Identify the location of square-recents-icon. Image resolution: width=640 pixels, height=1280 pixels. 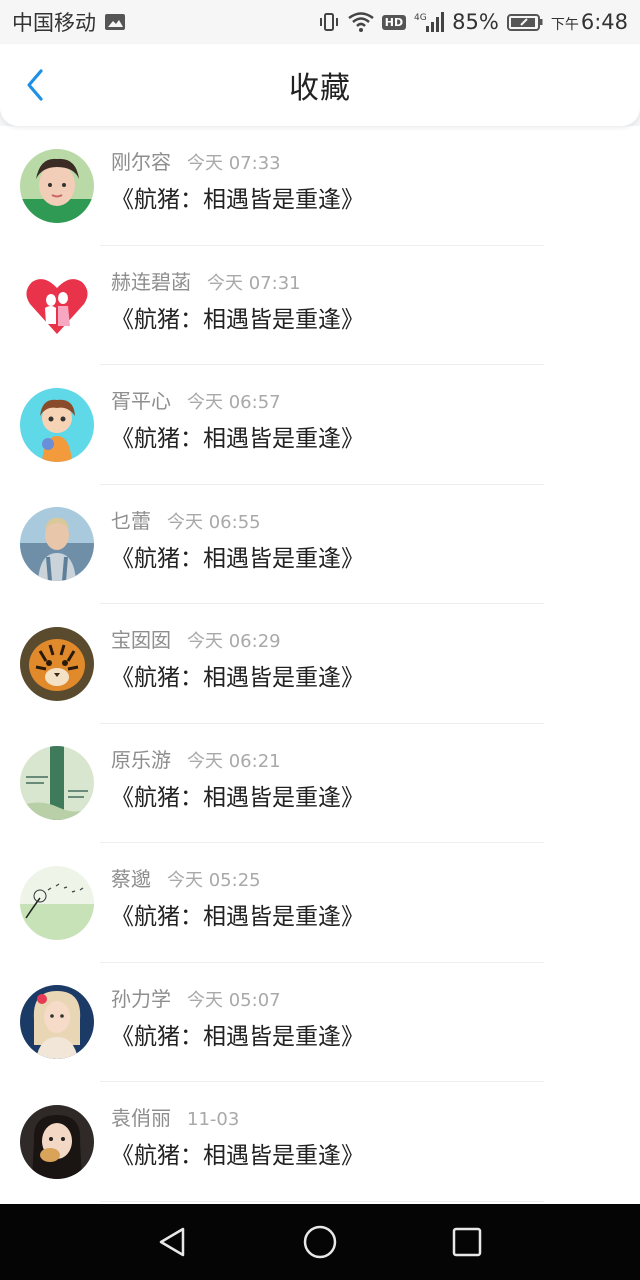
(466, 1242).